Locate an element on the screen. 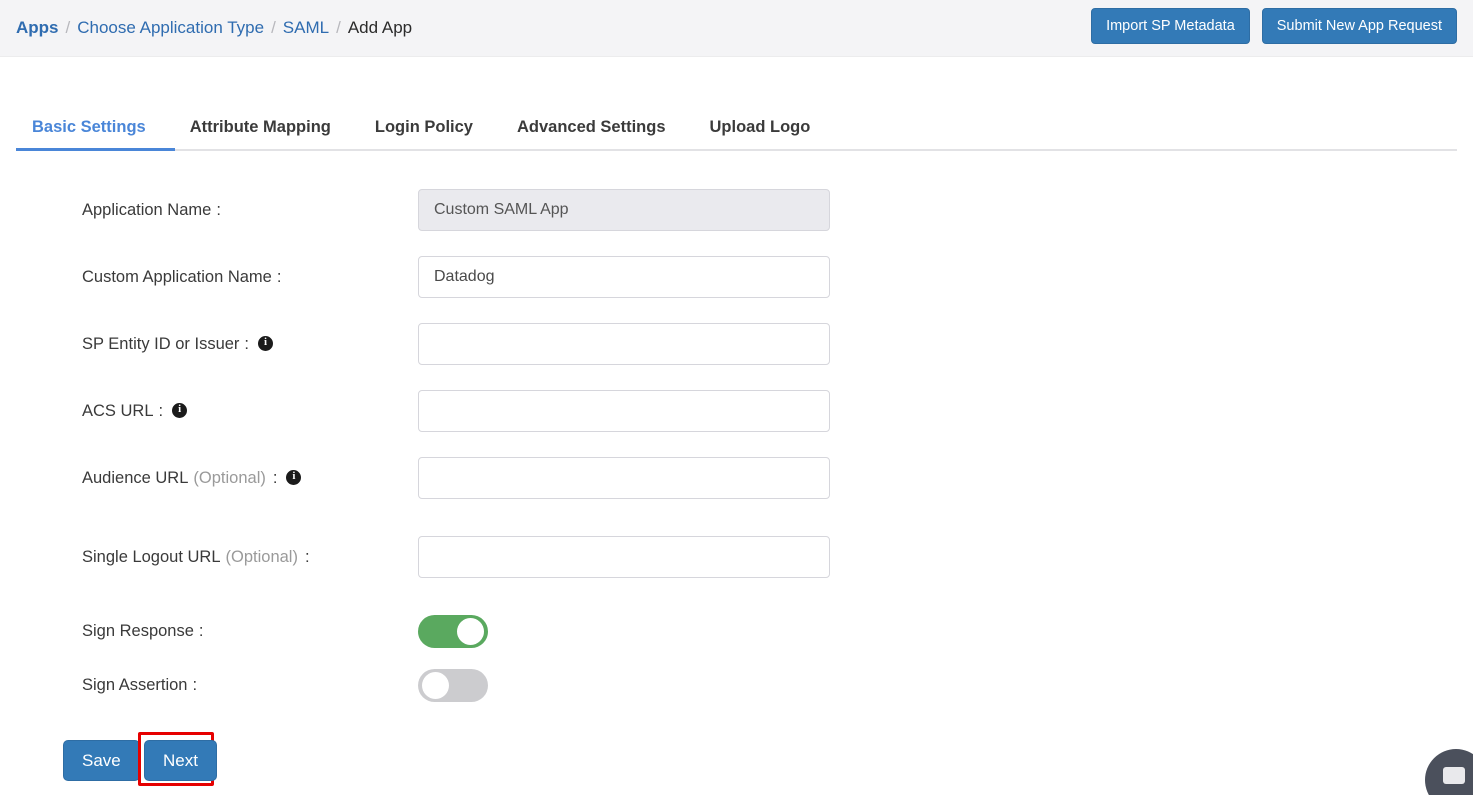 The height and width of the screenshot is (795, 1473). label-text: Sign Response is located at coordinates (138, 631).